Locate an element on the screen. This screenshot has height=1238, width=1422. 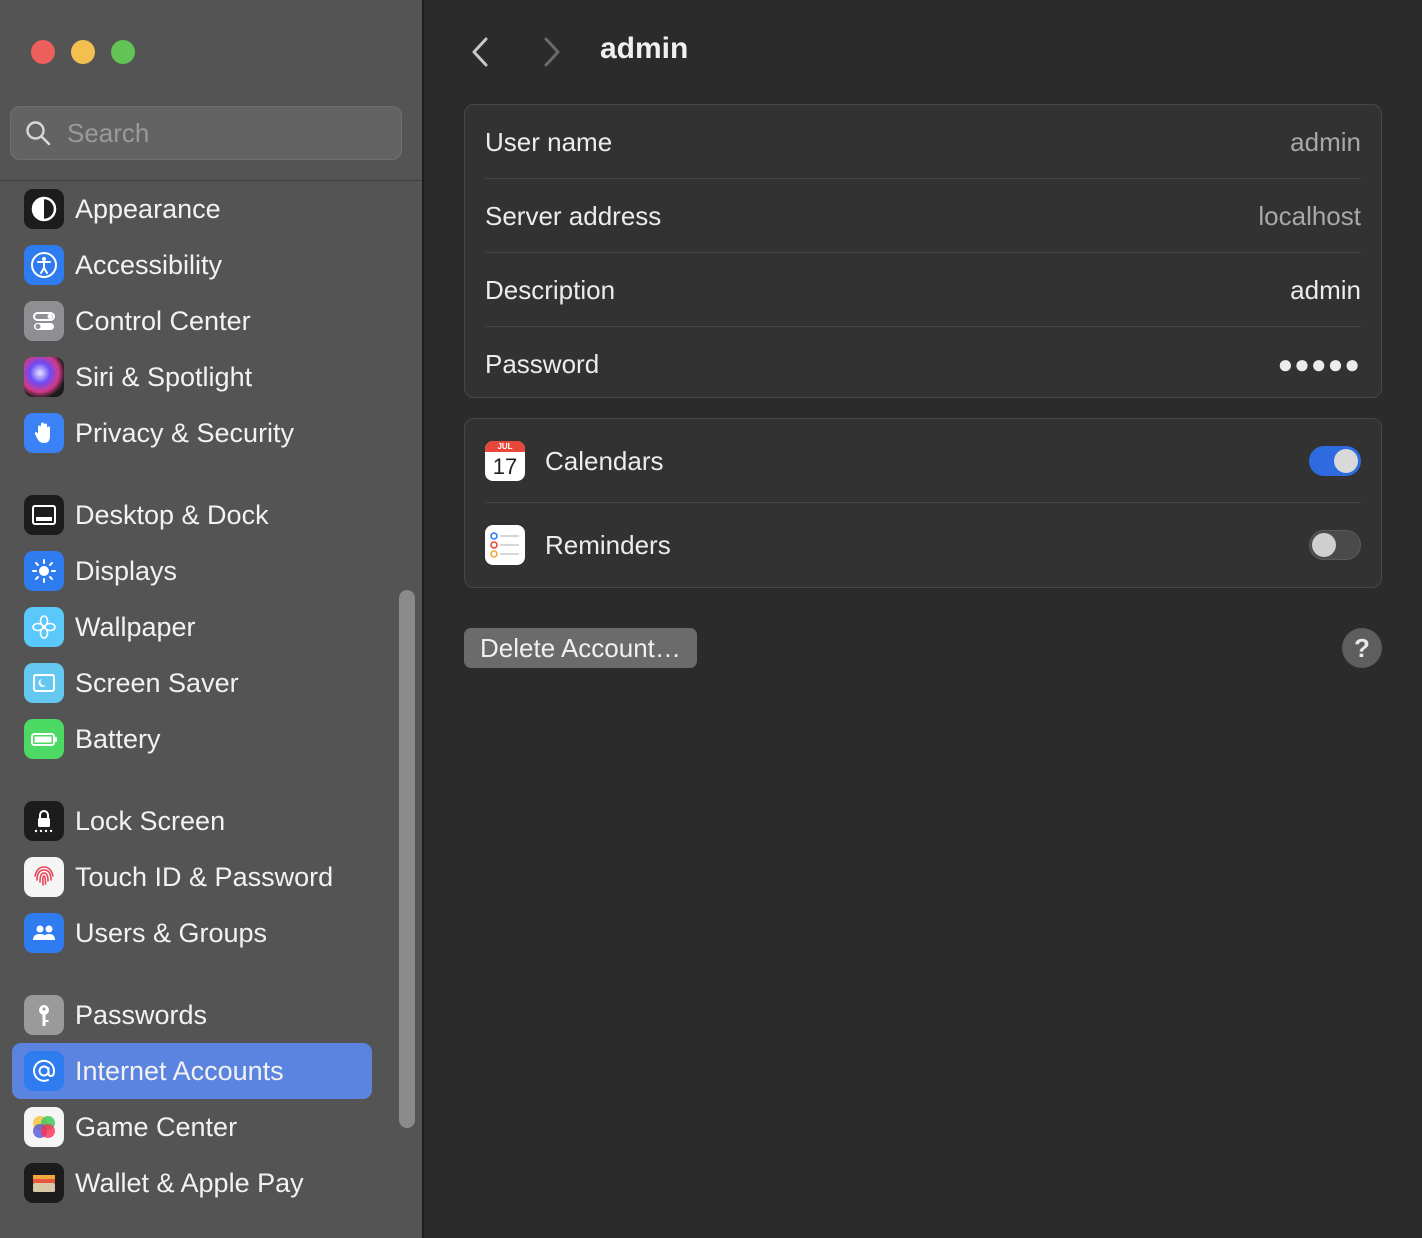
accessibility-icon is located at coordinates (44, 265).